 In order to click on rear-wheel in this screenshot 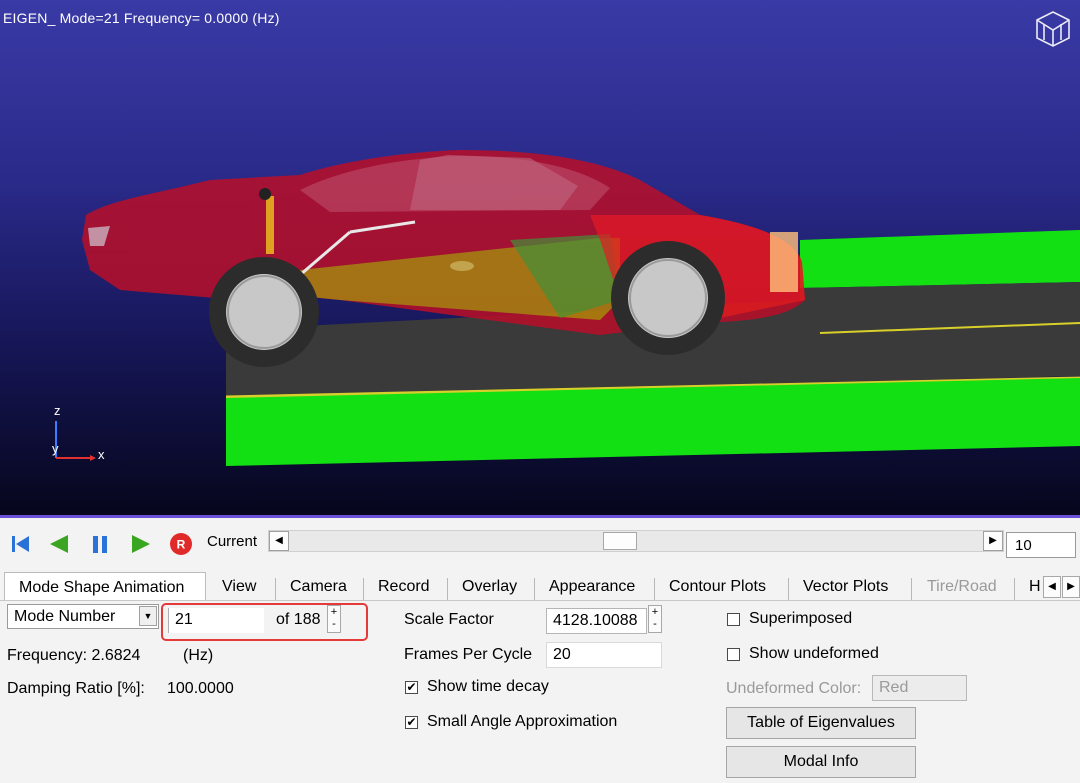, I will do `click(668, 298)`.